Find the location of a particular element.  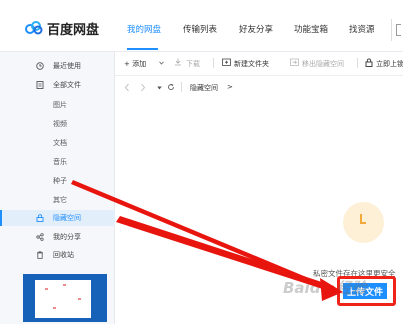

sidebar-sub-docs: 文档 is located at coordinates (60, 143).